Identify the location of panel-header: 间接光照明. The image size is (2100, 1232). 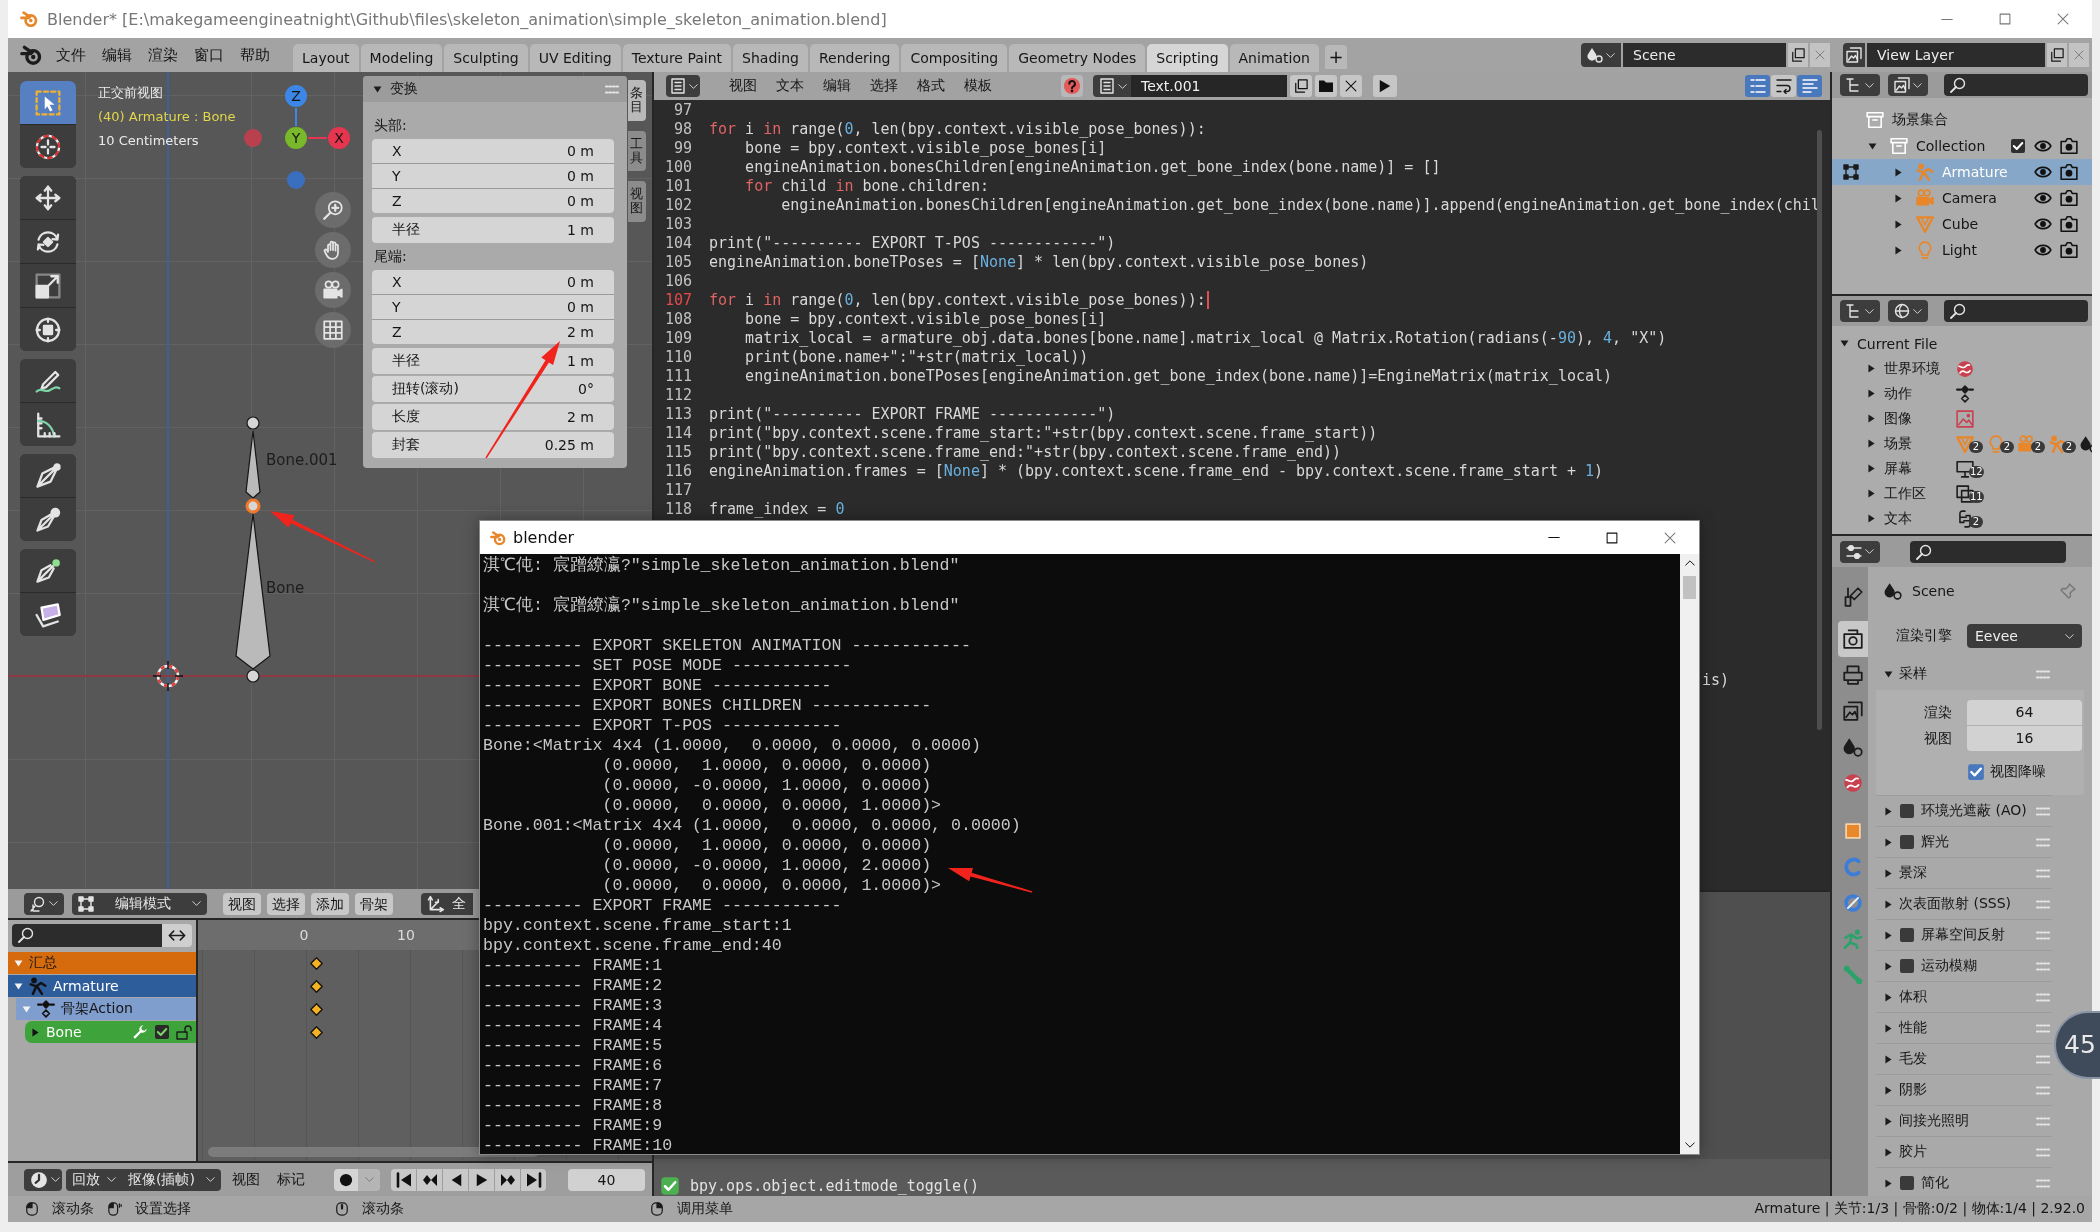
(1964, 1120).